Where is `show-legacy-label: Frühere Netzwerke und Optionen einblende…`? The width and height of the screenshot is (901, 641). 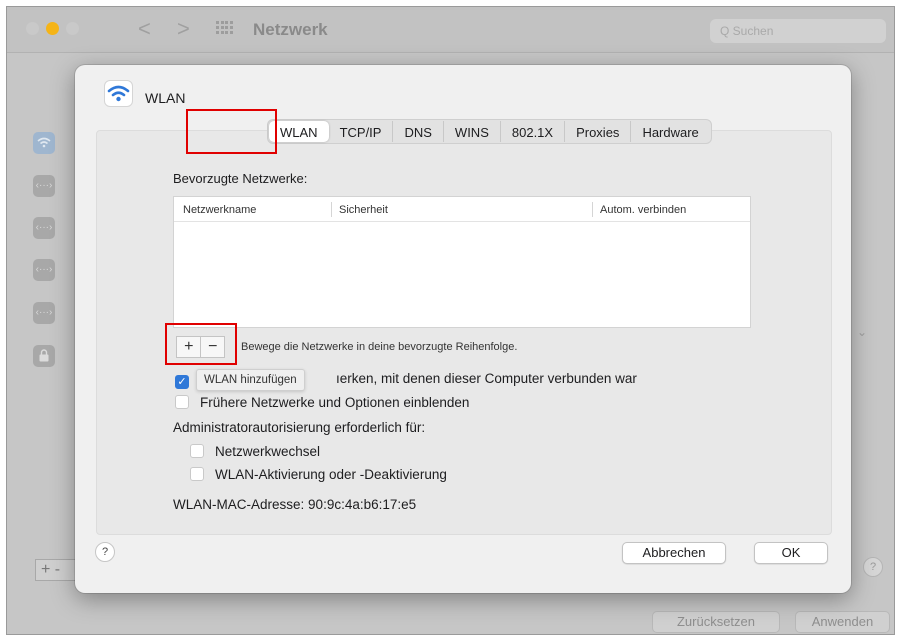
show-legacy-label: Frühere Netzwerke und Optionen einblende… is located at coordinates (335, 402).